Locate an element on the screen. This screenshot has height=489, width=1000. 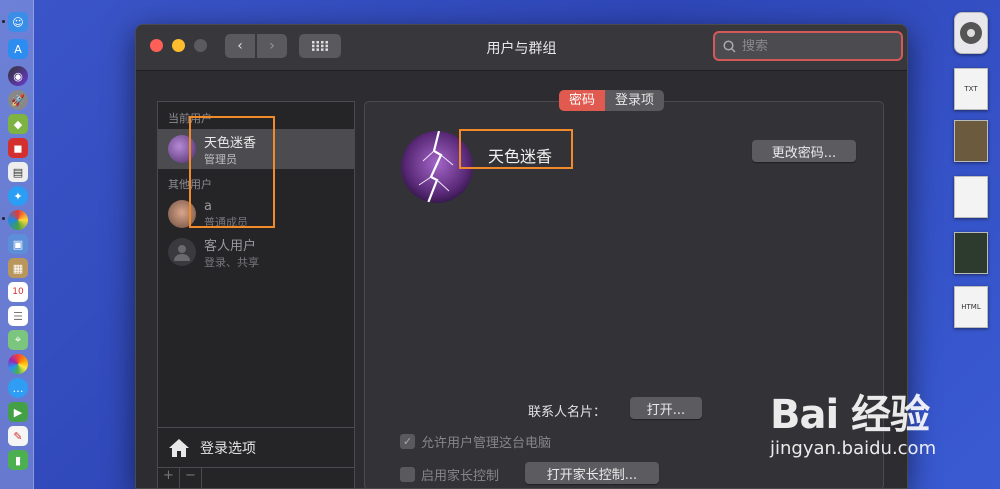
allow-admin-checkbox: ✓ is located at coordinates (407, 441).